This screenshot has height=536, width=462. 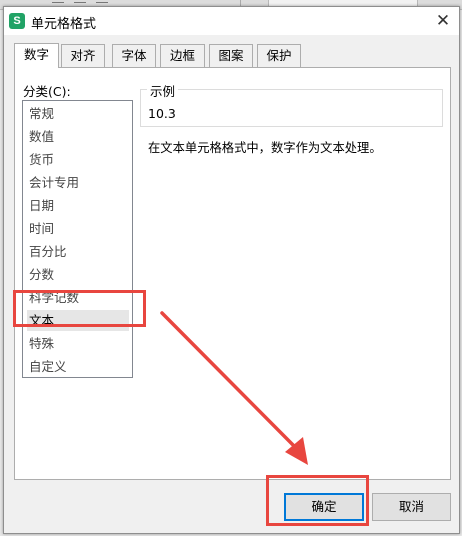 I want to click on category-label: 分类(C):, so click(x=47, y=91).